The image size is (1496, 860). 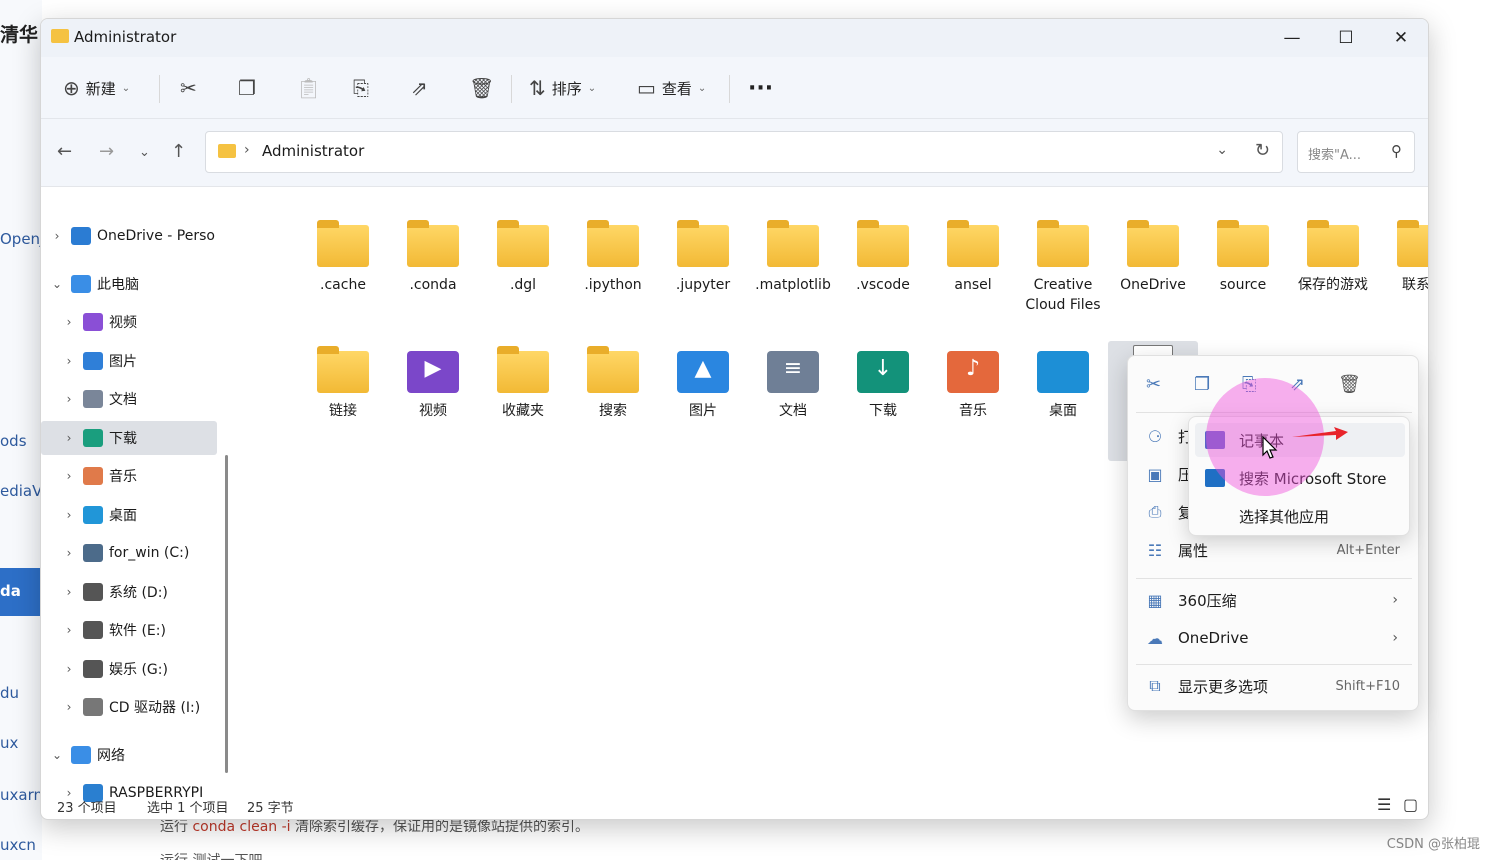 What do you see at coordinates (442, 827) in the screenshot?
I see `background-line-1-suffix: 清除索引缓存，保证用的是镜像站提供的索引。` at bounding box center [442, 827].